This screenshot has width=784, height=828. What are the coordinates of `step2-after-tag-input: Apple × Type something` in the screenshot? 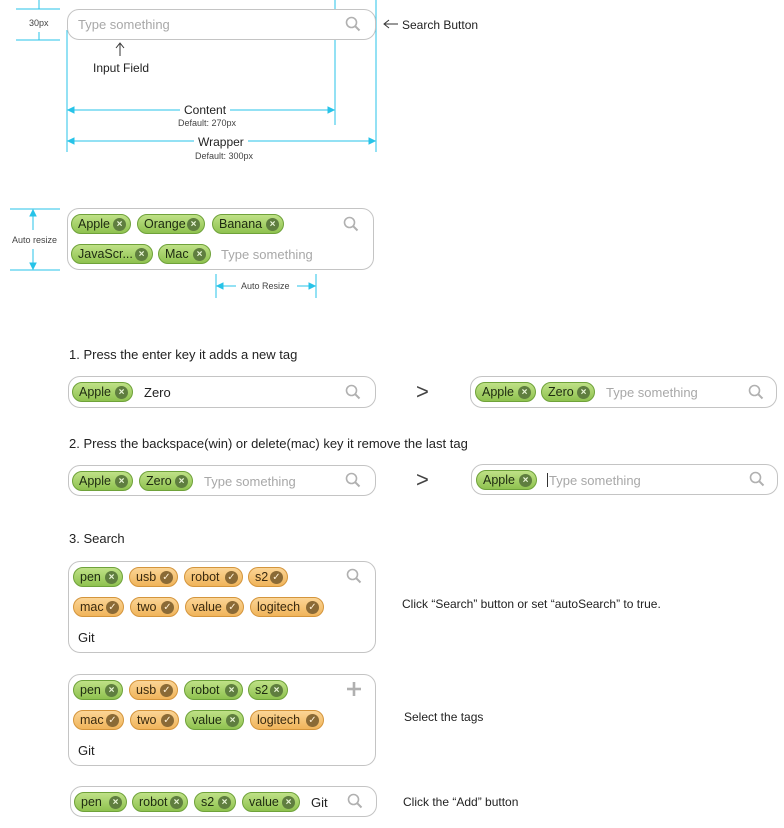 It's located at (624, 479).